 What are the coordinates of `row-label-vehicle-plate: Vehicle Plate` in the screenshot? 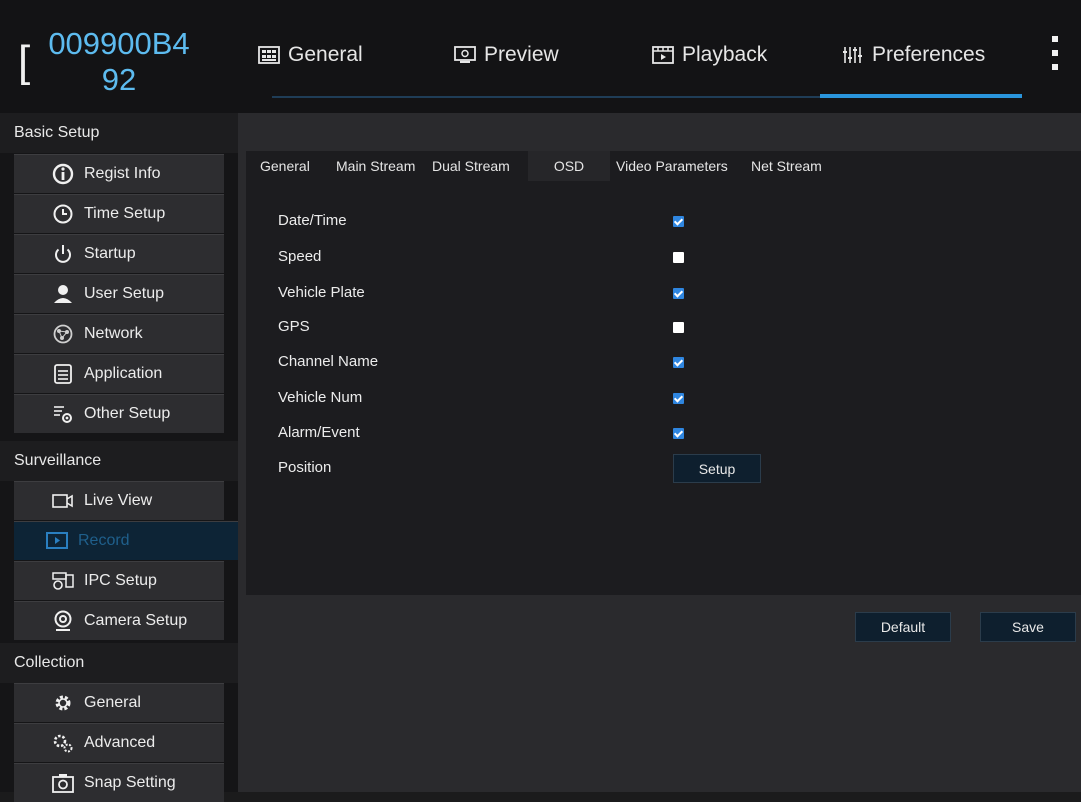 It's located at (321, 292).